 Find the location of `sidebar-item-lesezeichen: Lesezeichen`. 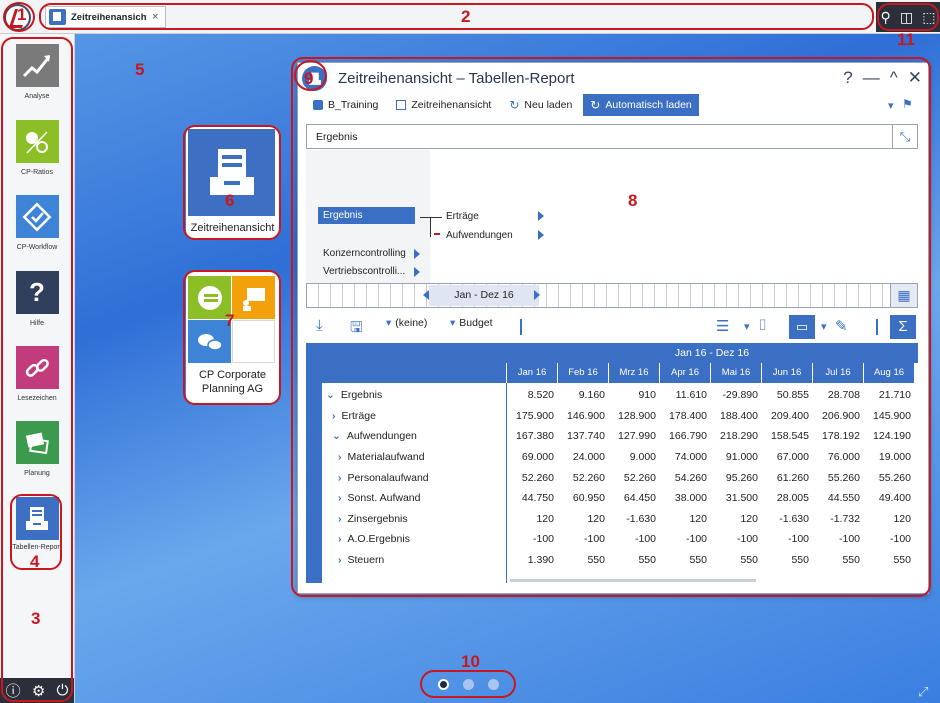

sidebar-item-lesezeichen: Lesezeichen is located at coordinates (37, 374).